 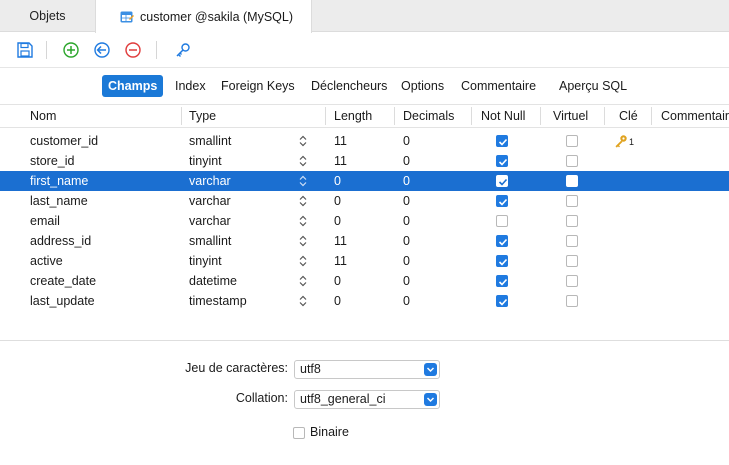 What do you see at coordinates (364, 221) in the screenshot?
I see `field-row: email varchar 0 0` at bounding box center [364, 221].